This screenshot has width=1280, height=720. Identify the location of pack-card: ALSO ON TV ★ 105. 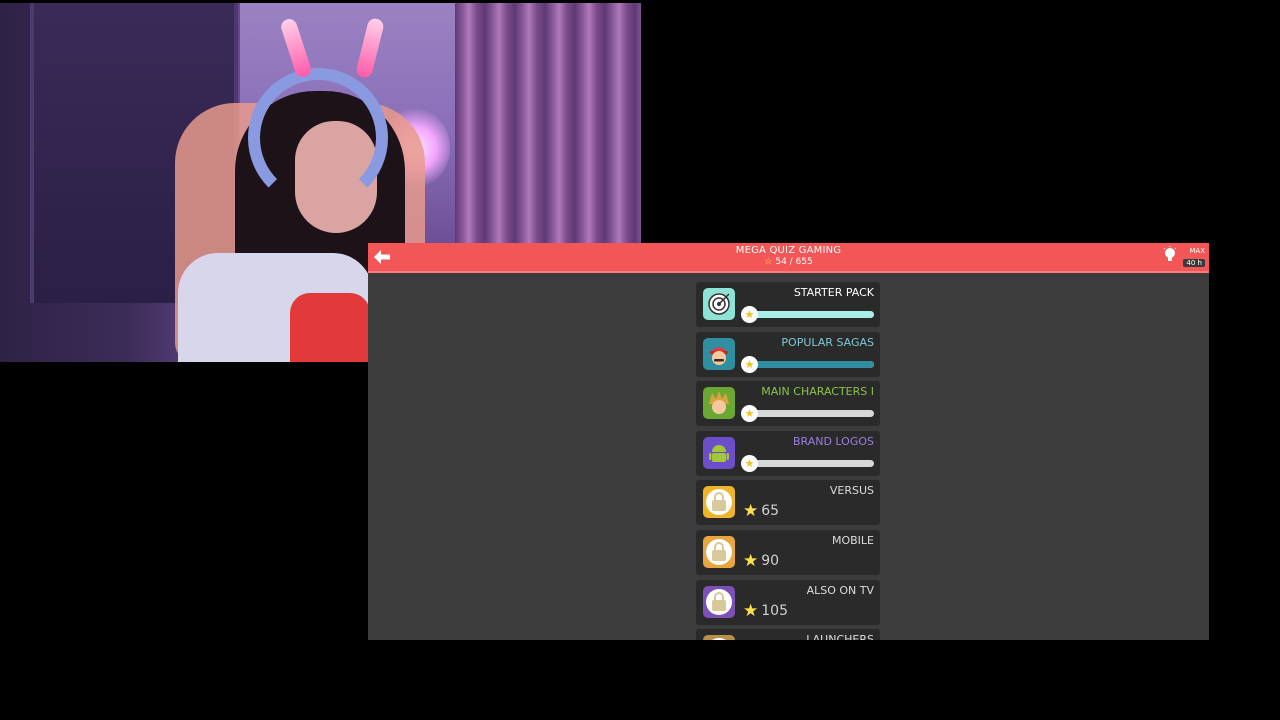
(788, 602).